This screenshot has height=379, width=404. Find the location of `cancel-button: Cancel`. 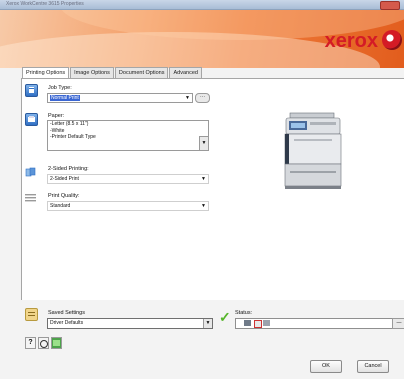

cancel-button: Cancel is located at coordinates (373, 366).